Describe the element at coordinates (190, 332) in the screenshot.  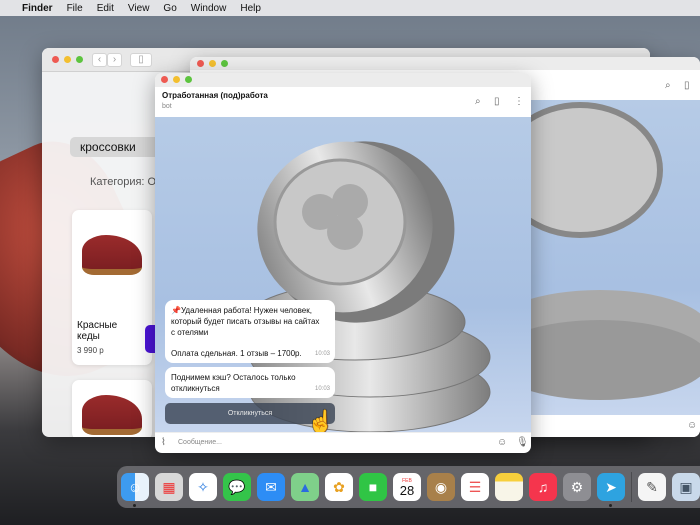
I see `message-line: с отелями` at that location.